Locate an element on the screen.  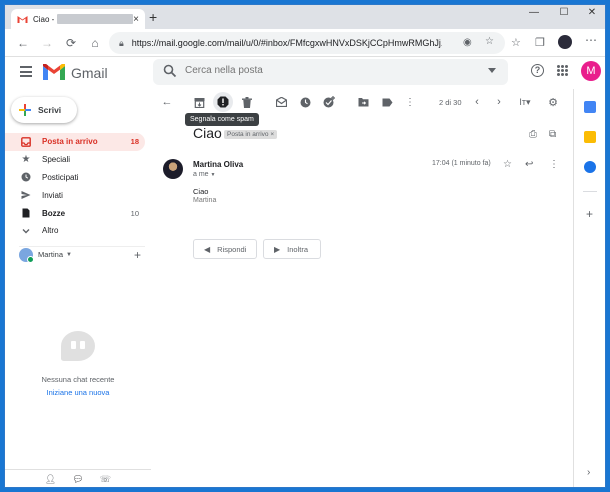
window-close-button: ✕ is located at coordinates (591, 12).